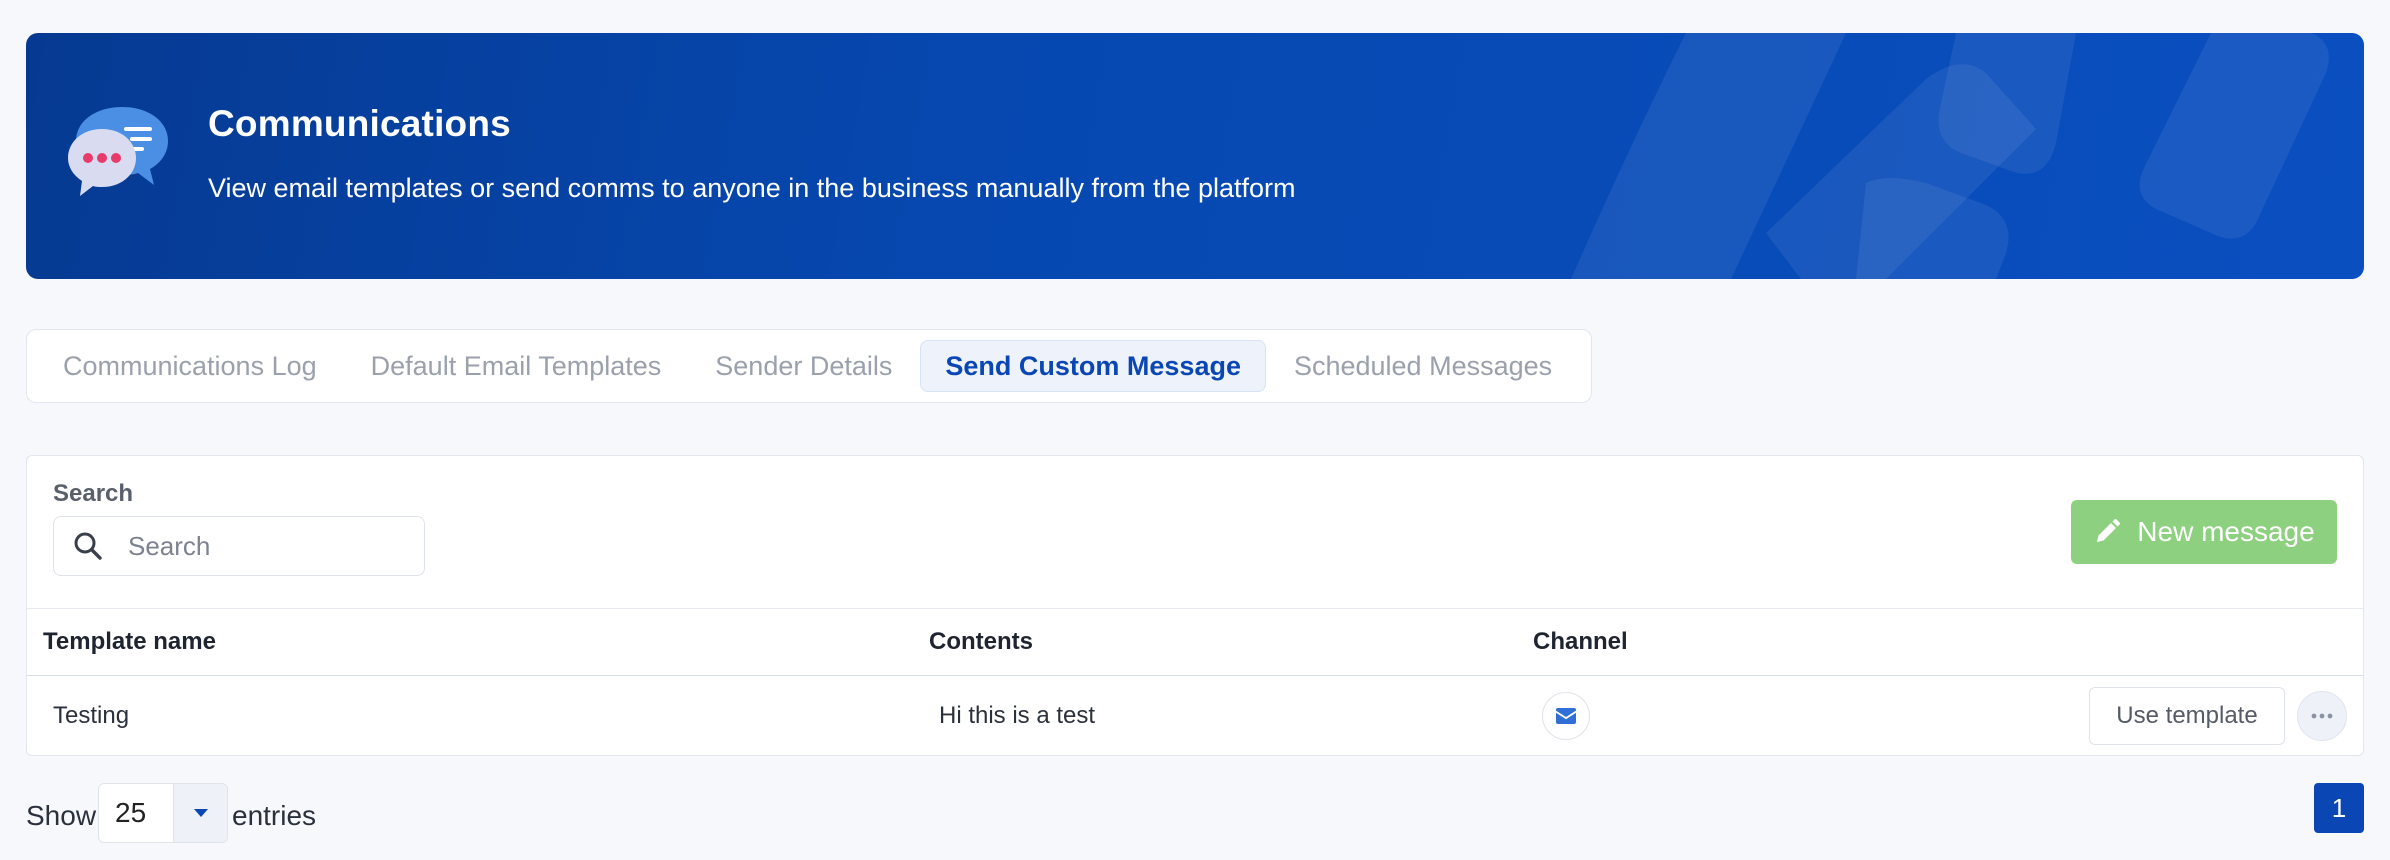  Describe the element at coordinates (268, 546) in the screenshot. I see `search-input` at that location.